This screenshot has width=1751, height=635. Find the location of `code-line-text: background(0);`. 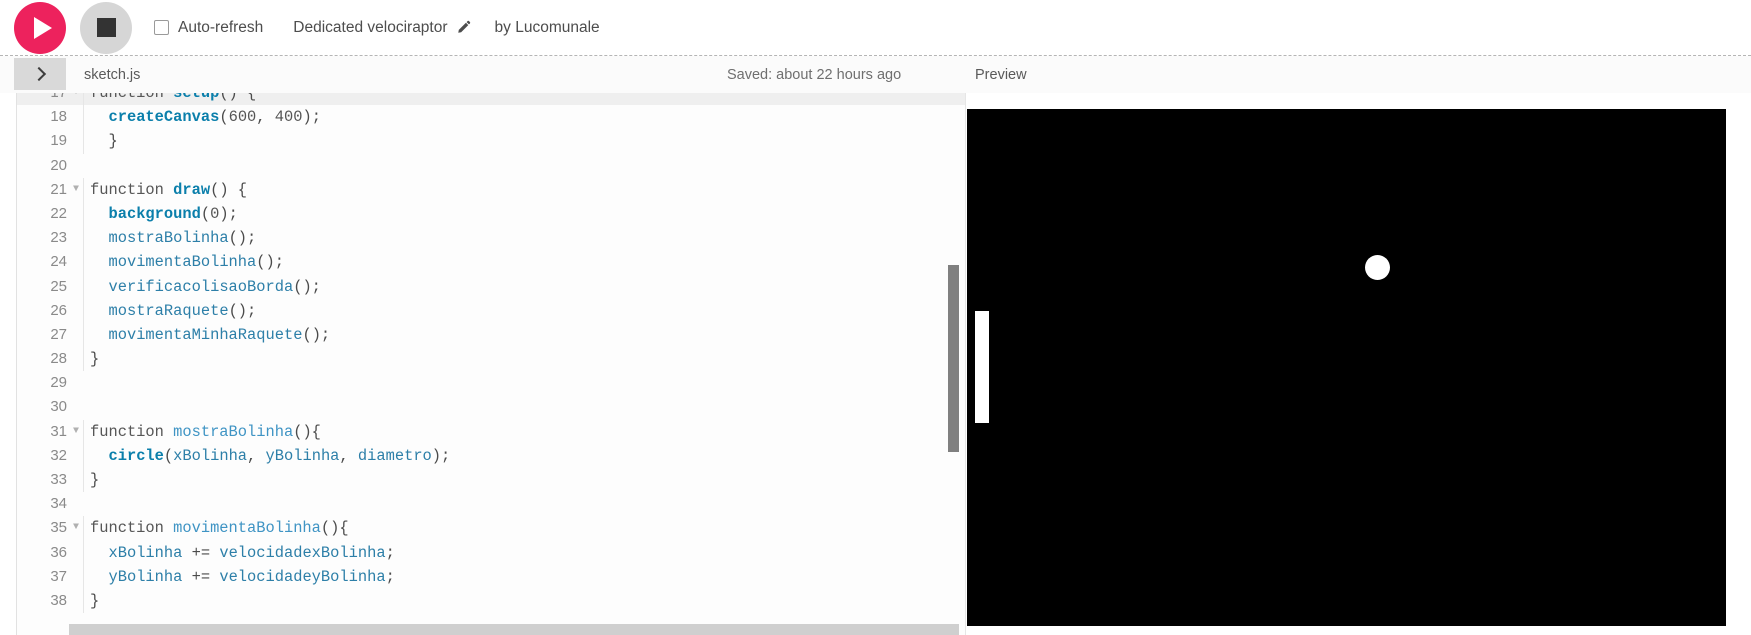

code-line-text: background(0); is located at coordinates (524, 214).